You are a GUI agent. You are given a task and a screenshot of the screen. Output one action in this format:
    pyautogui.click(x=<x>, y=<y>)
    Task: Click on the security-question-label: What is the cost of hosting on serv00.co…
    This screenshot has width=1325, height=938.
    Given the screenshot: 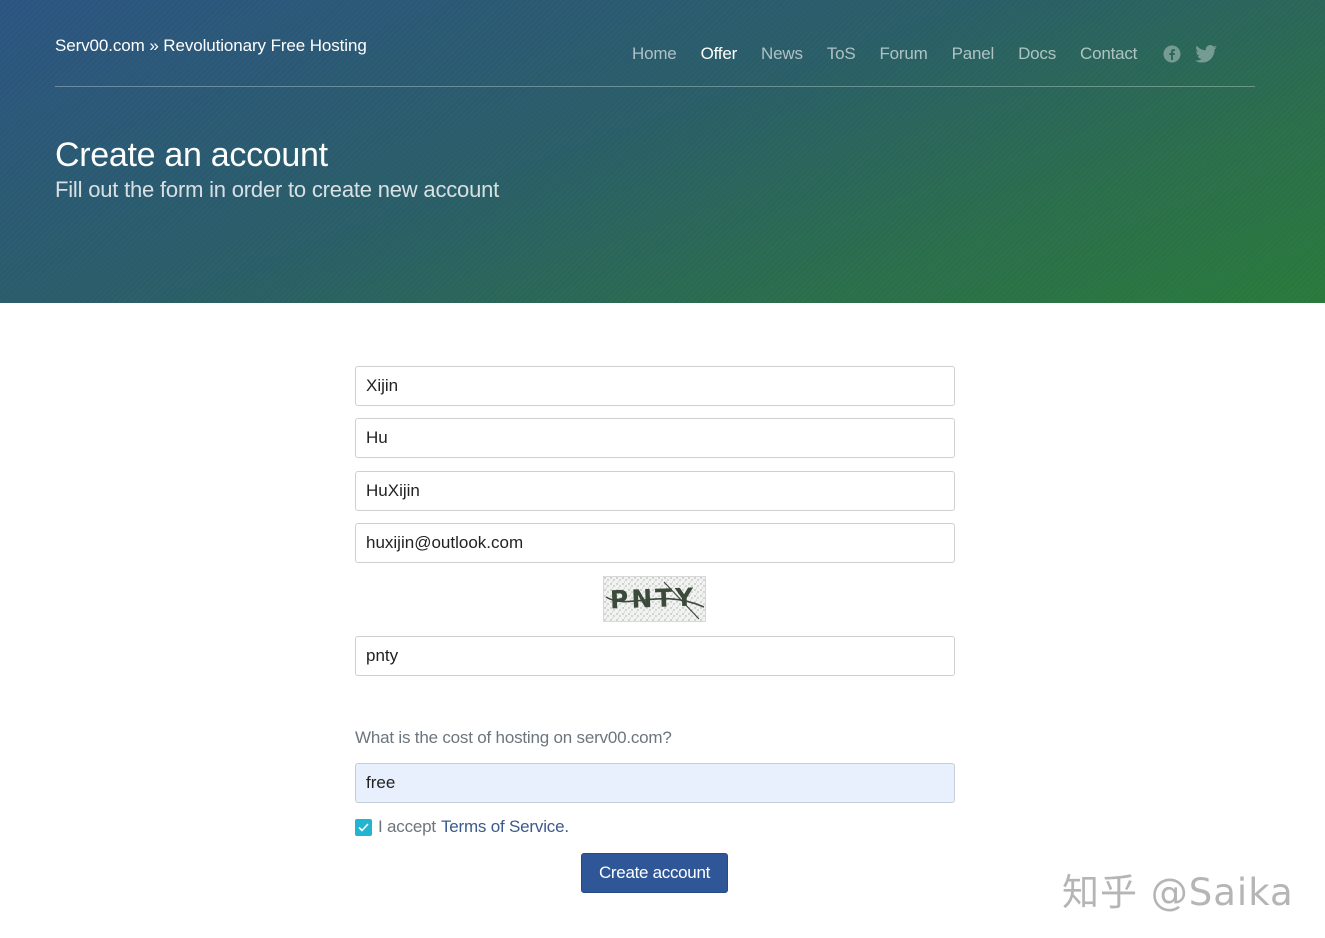 What is the action you would take?
    pyautogui.click(x=513, y=737)
    